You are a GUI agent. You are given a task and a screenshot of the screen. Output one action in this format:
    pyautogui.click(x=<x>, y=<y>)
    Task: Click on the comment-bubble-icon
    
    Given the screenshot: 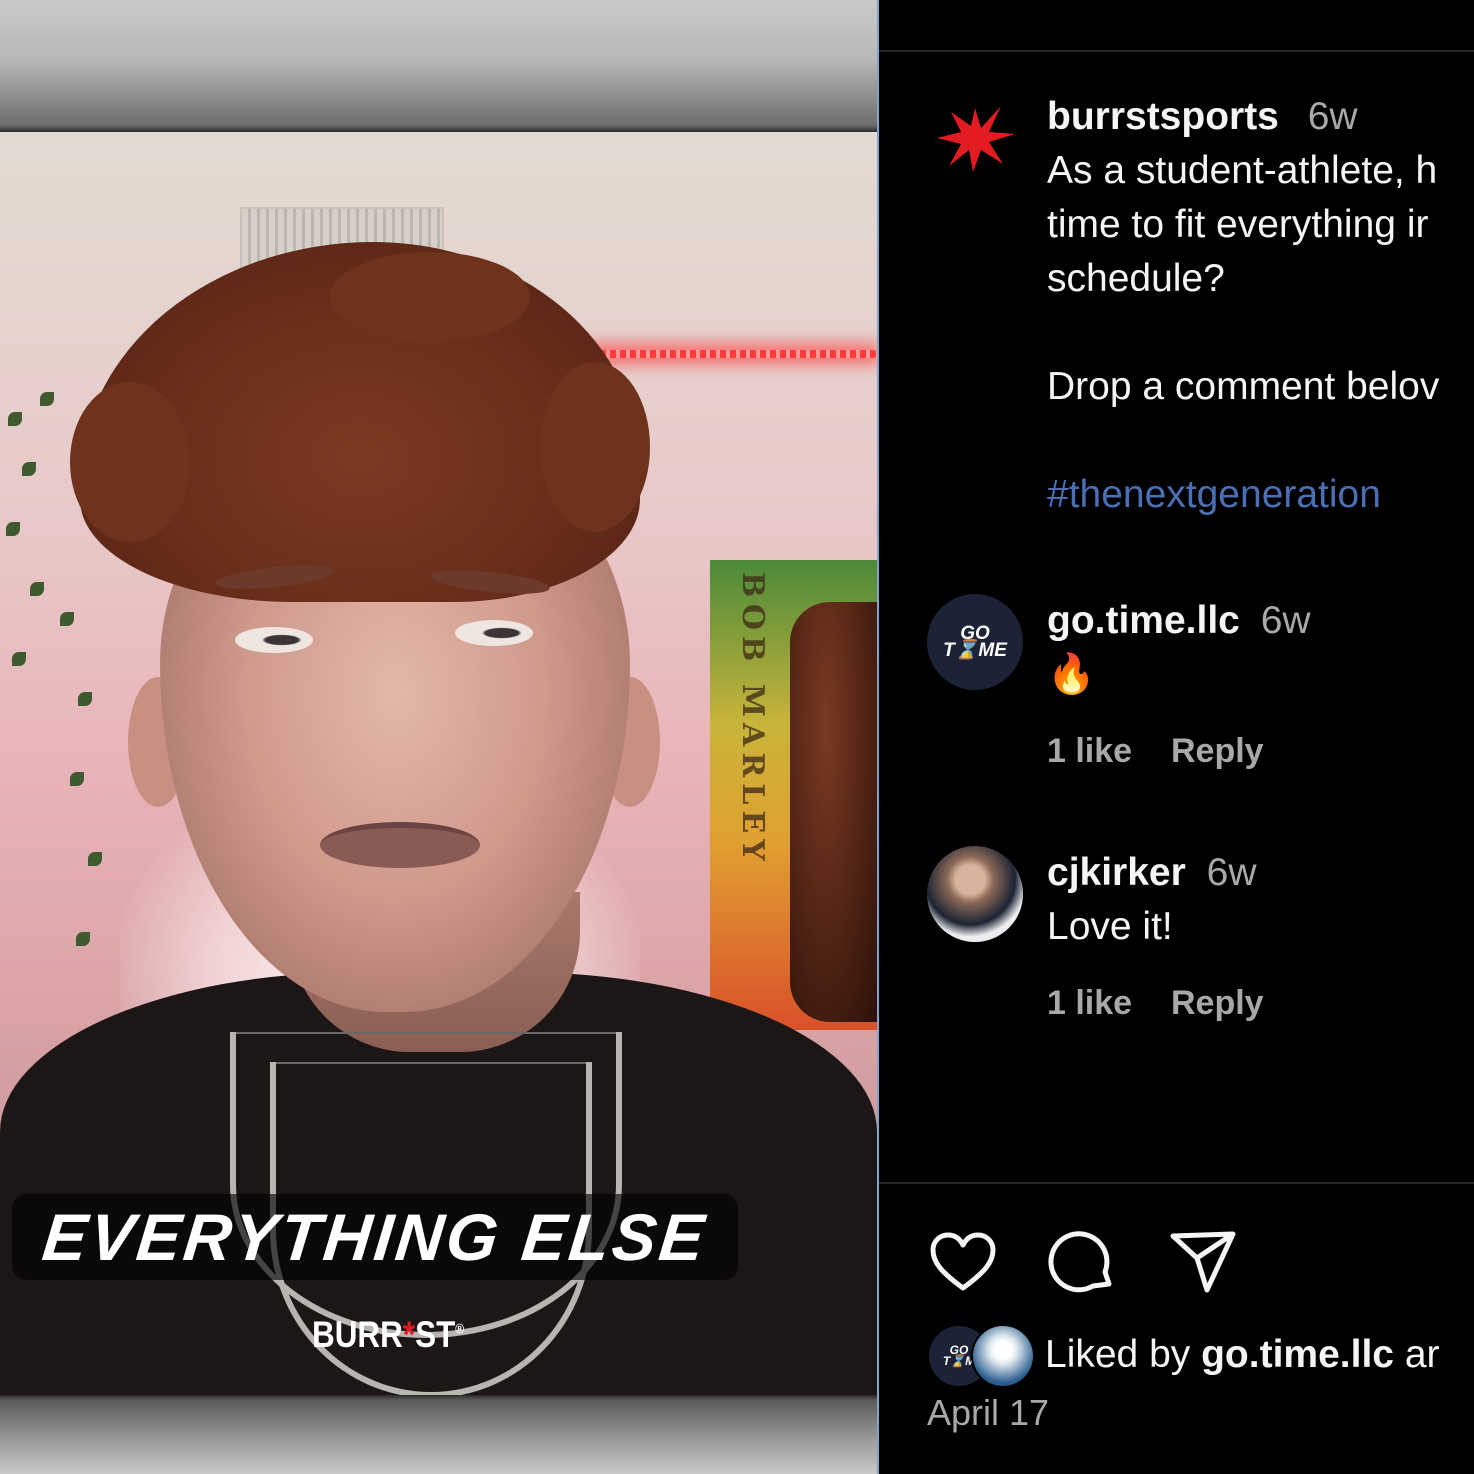 What is the action you would take?
    pyautogui.click(x=1083, y=1262)
    